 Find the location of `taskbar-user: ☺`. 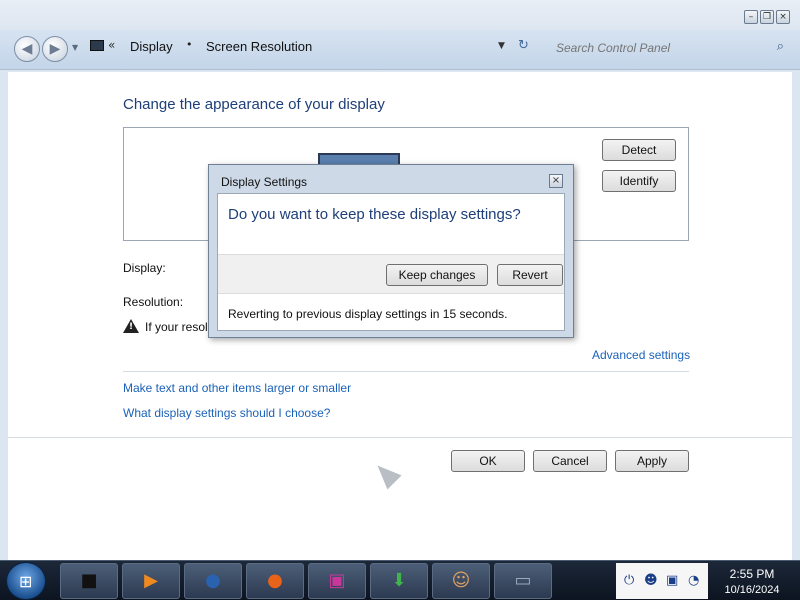

taskbar-user: ☺ is located at coordinates (461, 581).